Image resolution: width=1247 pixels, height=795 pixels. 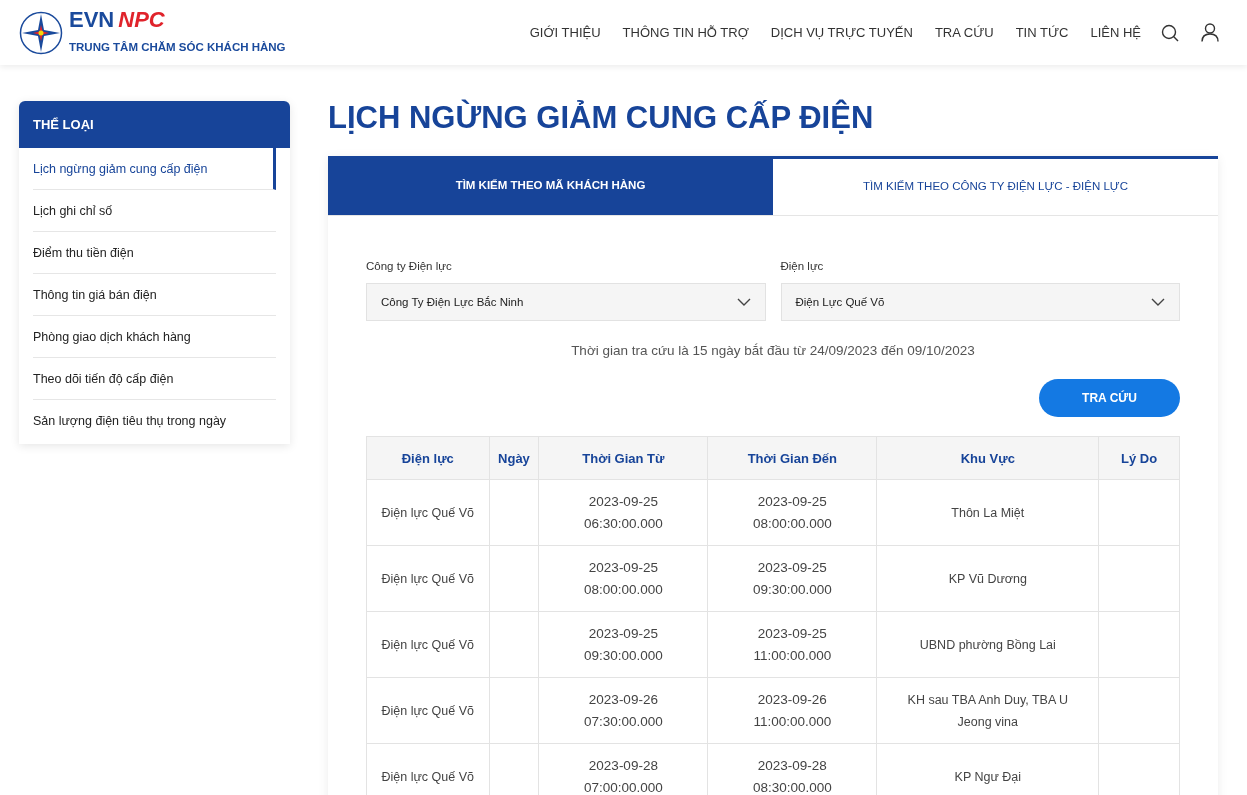 What do you see at coordinates (1139, 458) in the screenshot?
I see `column-header: Lý Do` at bounding box center [1139, 458].